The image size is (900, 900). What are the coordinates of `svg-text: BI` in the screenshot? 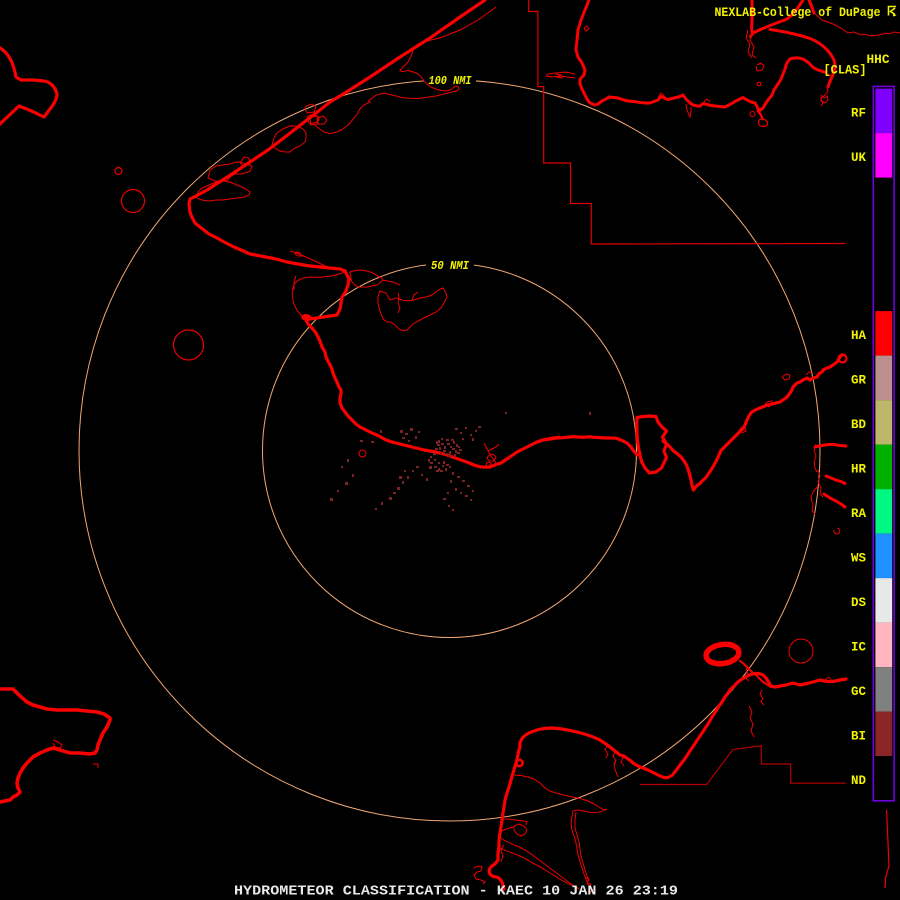 It's located at (858, 735).